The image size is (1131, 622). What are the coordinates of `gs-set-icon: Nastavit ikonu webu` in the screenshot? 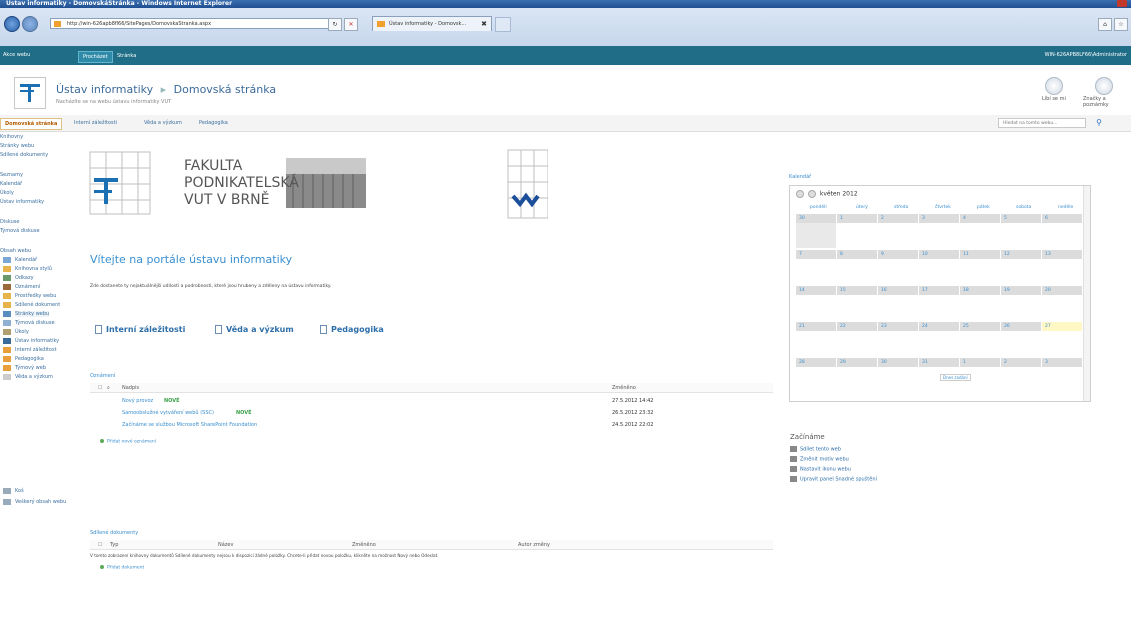 It's located at (820, 469).